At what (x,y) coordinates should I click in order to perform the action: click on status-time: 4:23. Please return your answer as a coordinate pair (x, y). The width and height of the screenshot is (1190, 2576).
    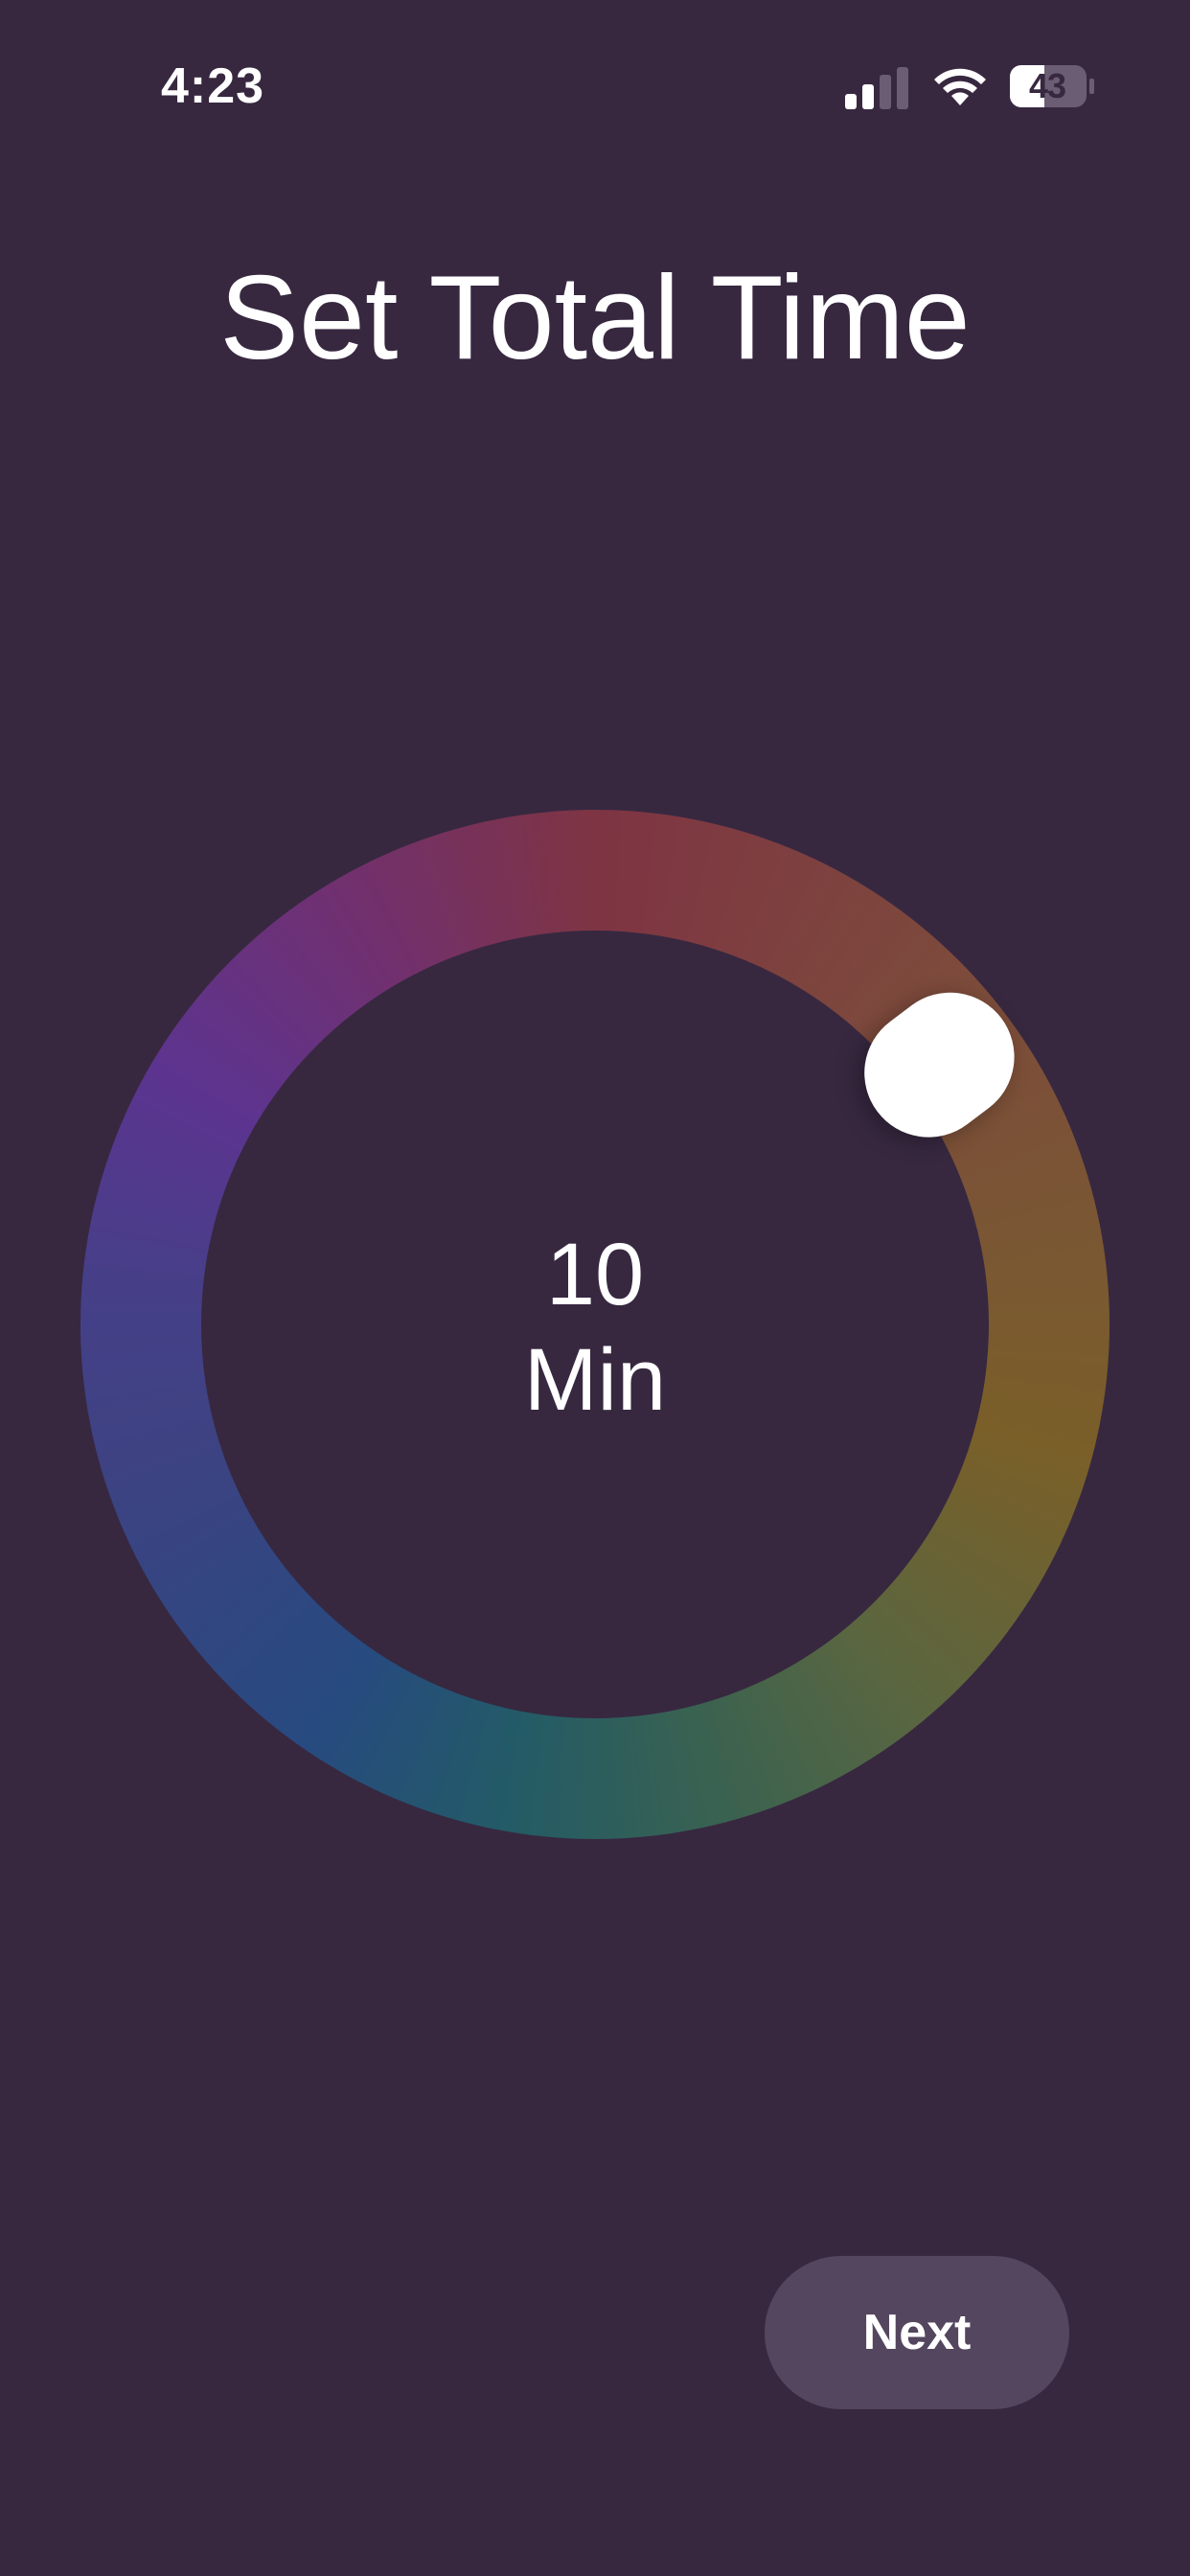
    Looking at the image, I should click on (213, 86).